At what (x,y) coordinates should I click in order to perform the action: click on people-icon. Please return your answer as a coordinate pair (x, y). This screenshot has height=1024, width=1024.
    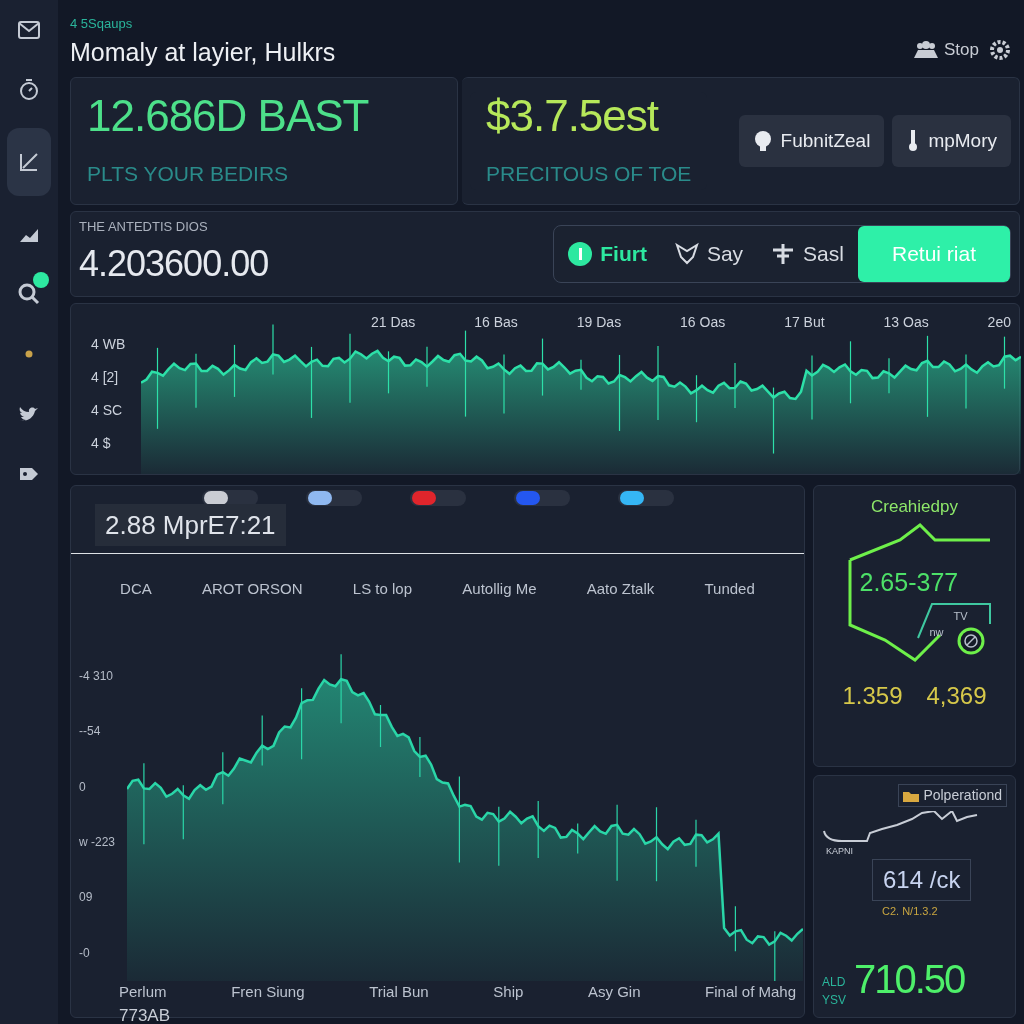
    Looking at the image, I should click on (926, 49).